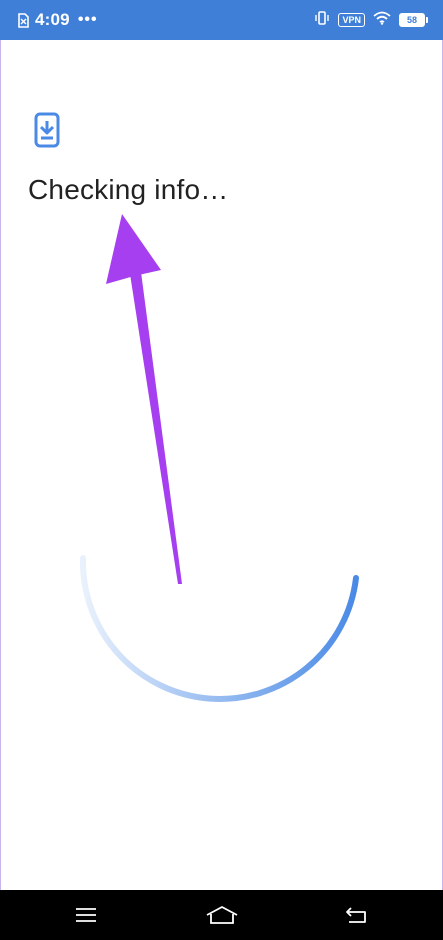 The image size is (443, 940). I want to click on home-icon, so click(222, 915).